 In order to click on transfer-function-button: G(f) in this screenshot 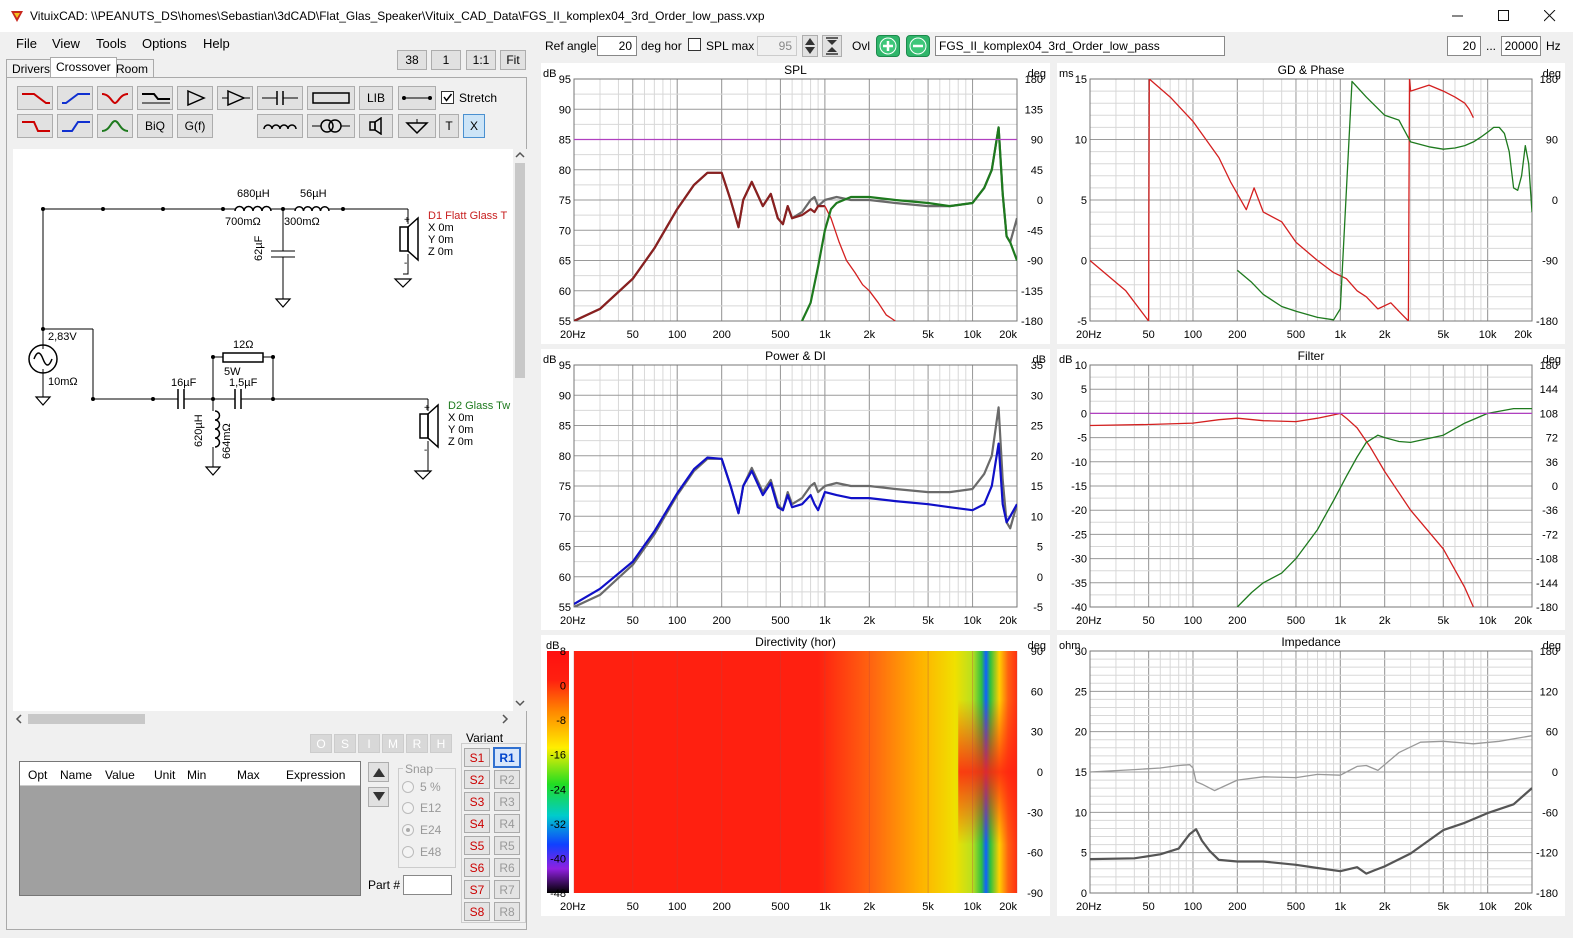, I will do `click(195, 126)`.